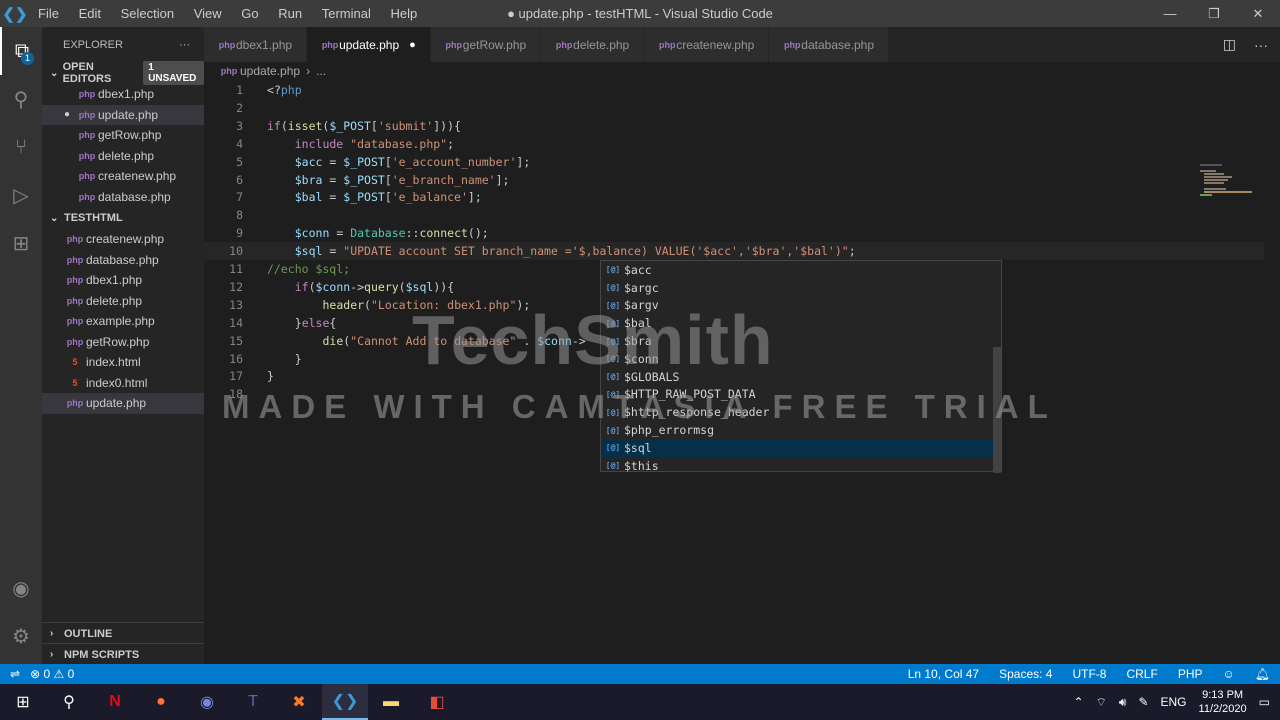  I want to click on explorer-icon: ⧉ 1, so click(21, 51).